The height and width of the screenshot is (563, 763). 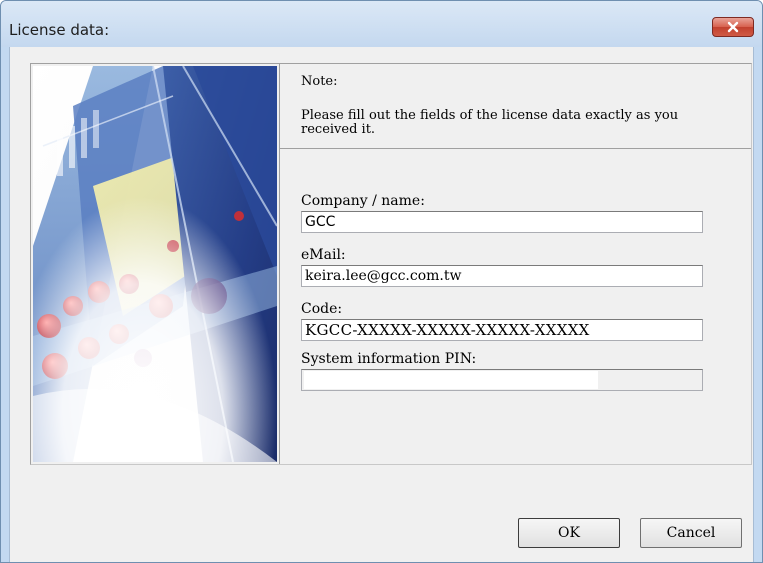 I want to click on close-icon, so click(x=733, y=27).